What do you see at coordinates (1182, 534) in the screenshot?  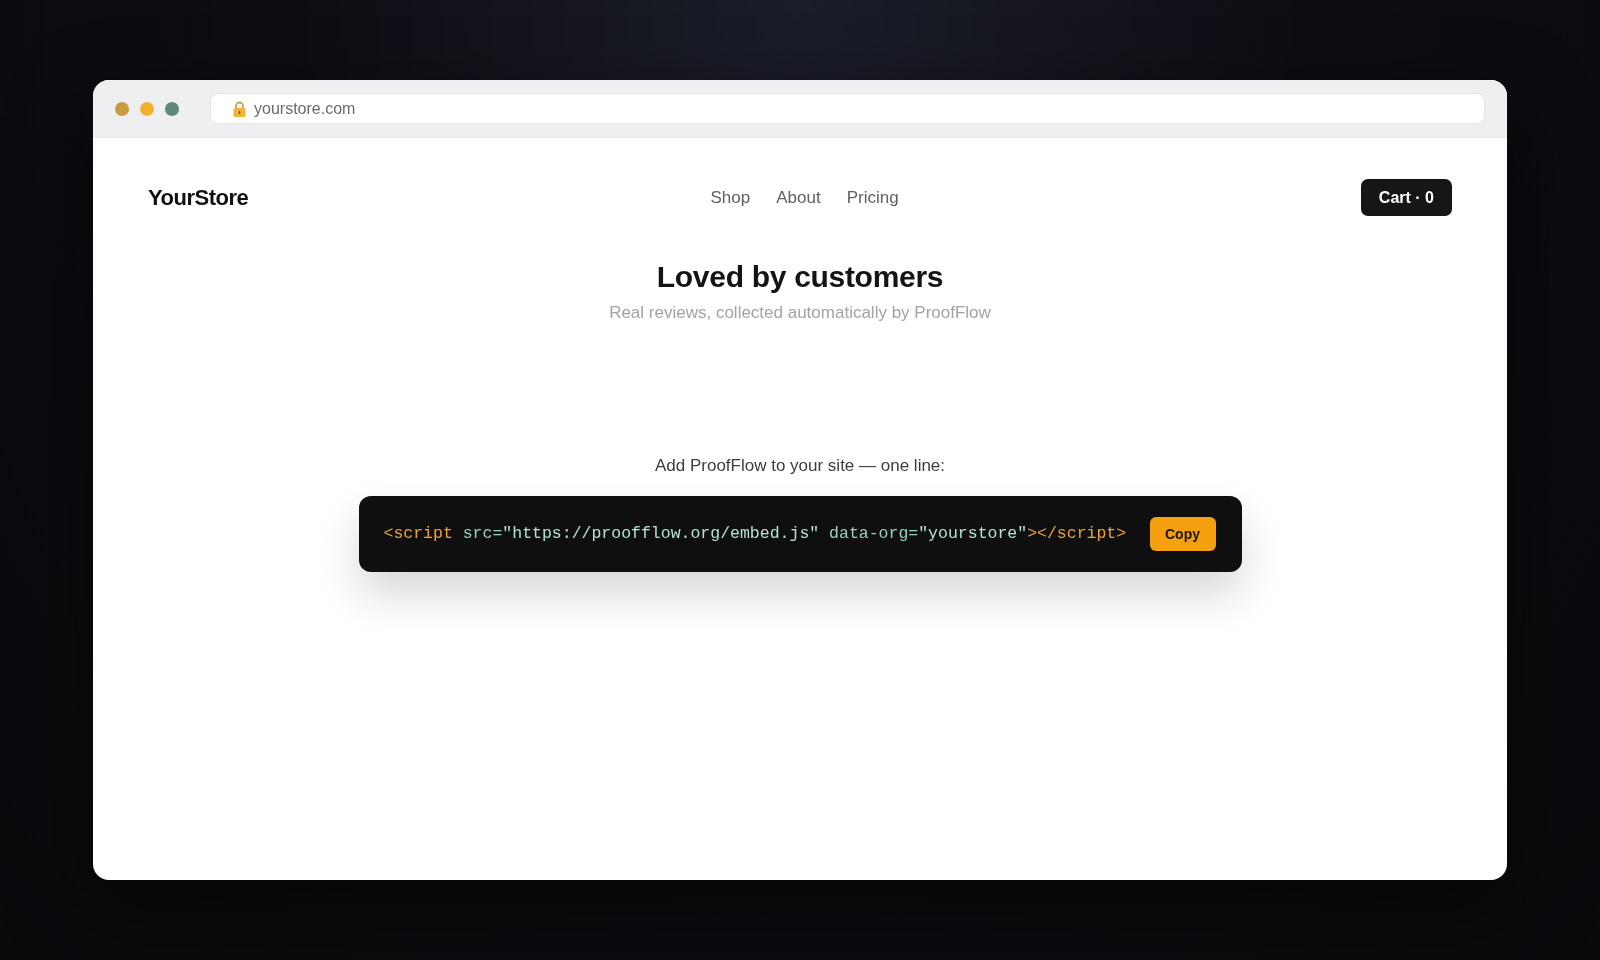 I see `copy-button: Copy` at bounding box center [1182, 534].